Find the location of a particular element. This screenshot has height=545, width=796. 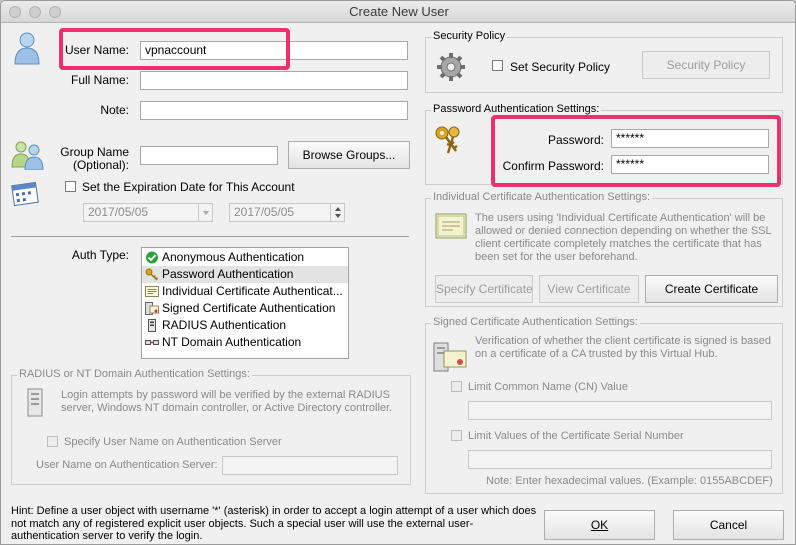

expiration-checkbox is located at coordinates (70, 186).